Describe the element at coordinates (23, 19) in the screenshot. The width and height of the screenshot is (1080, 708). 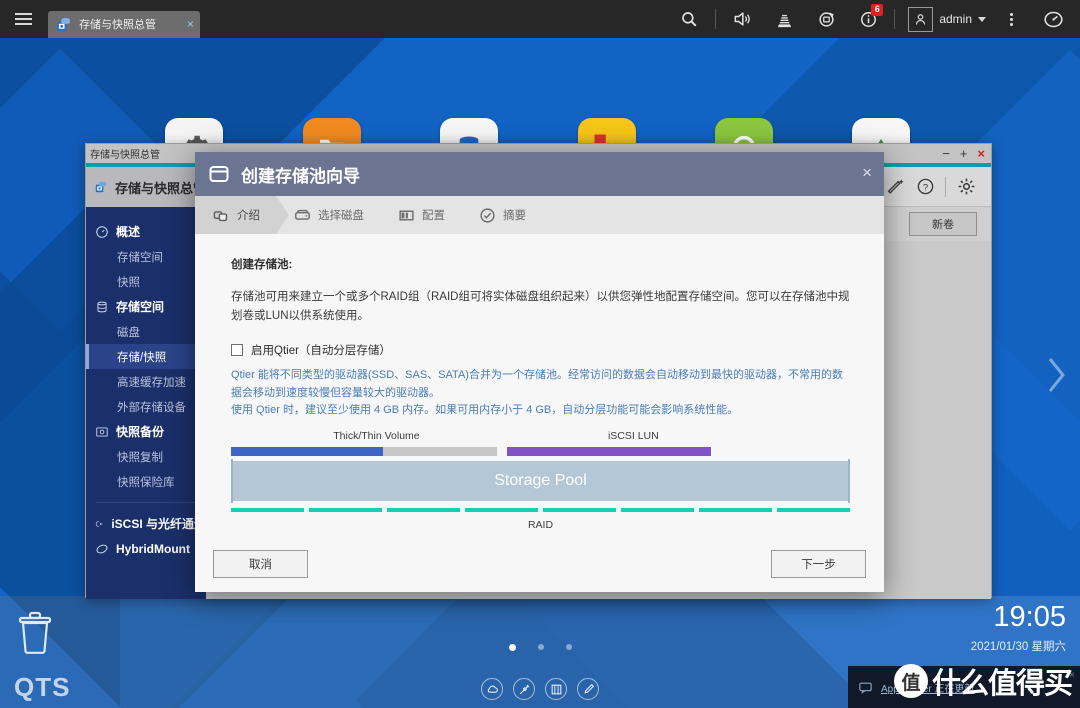
I see `hamburger-icon` at that location.